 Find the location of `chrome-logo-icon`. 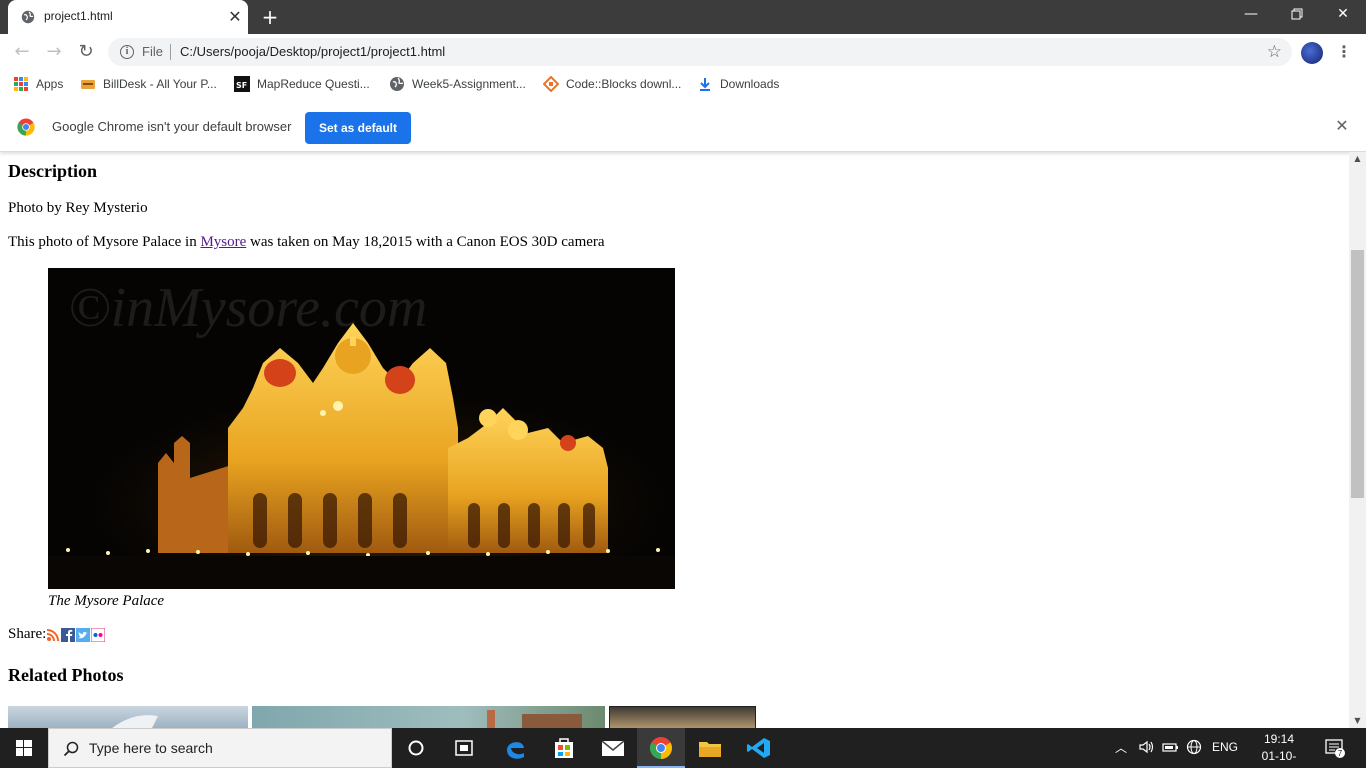

chrome-logo-icon is located at coordinates (26, 127).